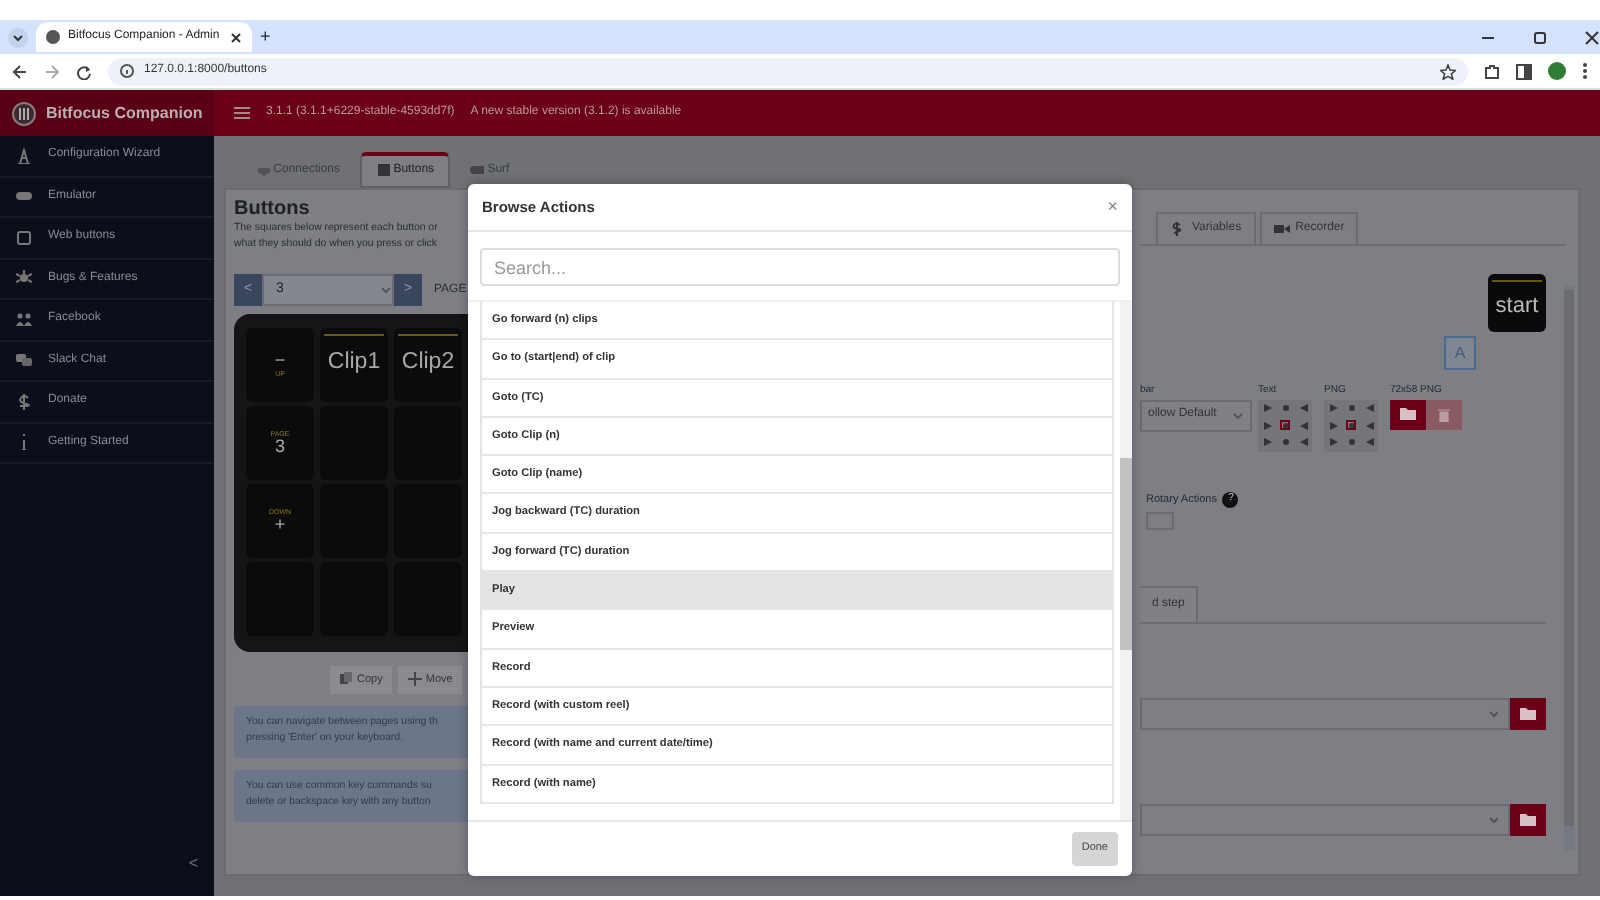 The image size is (1600, 900). What do you see at coordinates (1126, 561) in the screenshot?
I see `scrollbar` at bounding box center [1126, 561].